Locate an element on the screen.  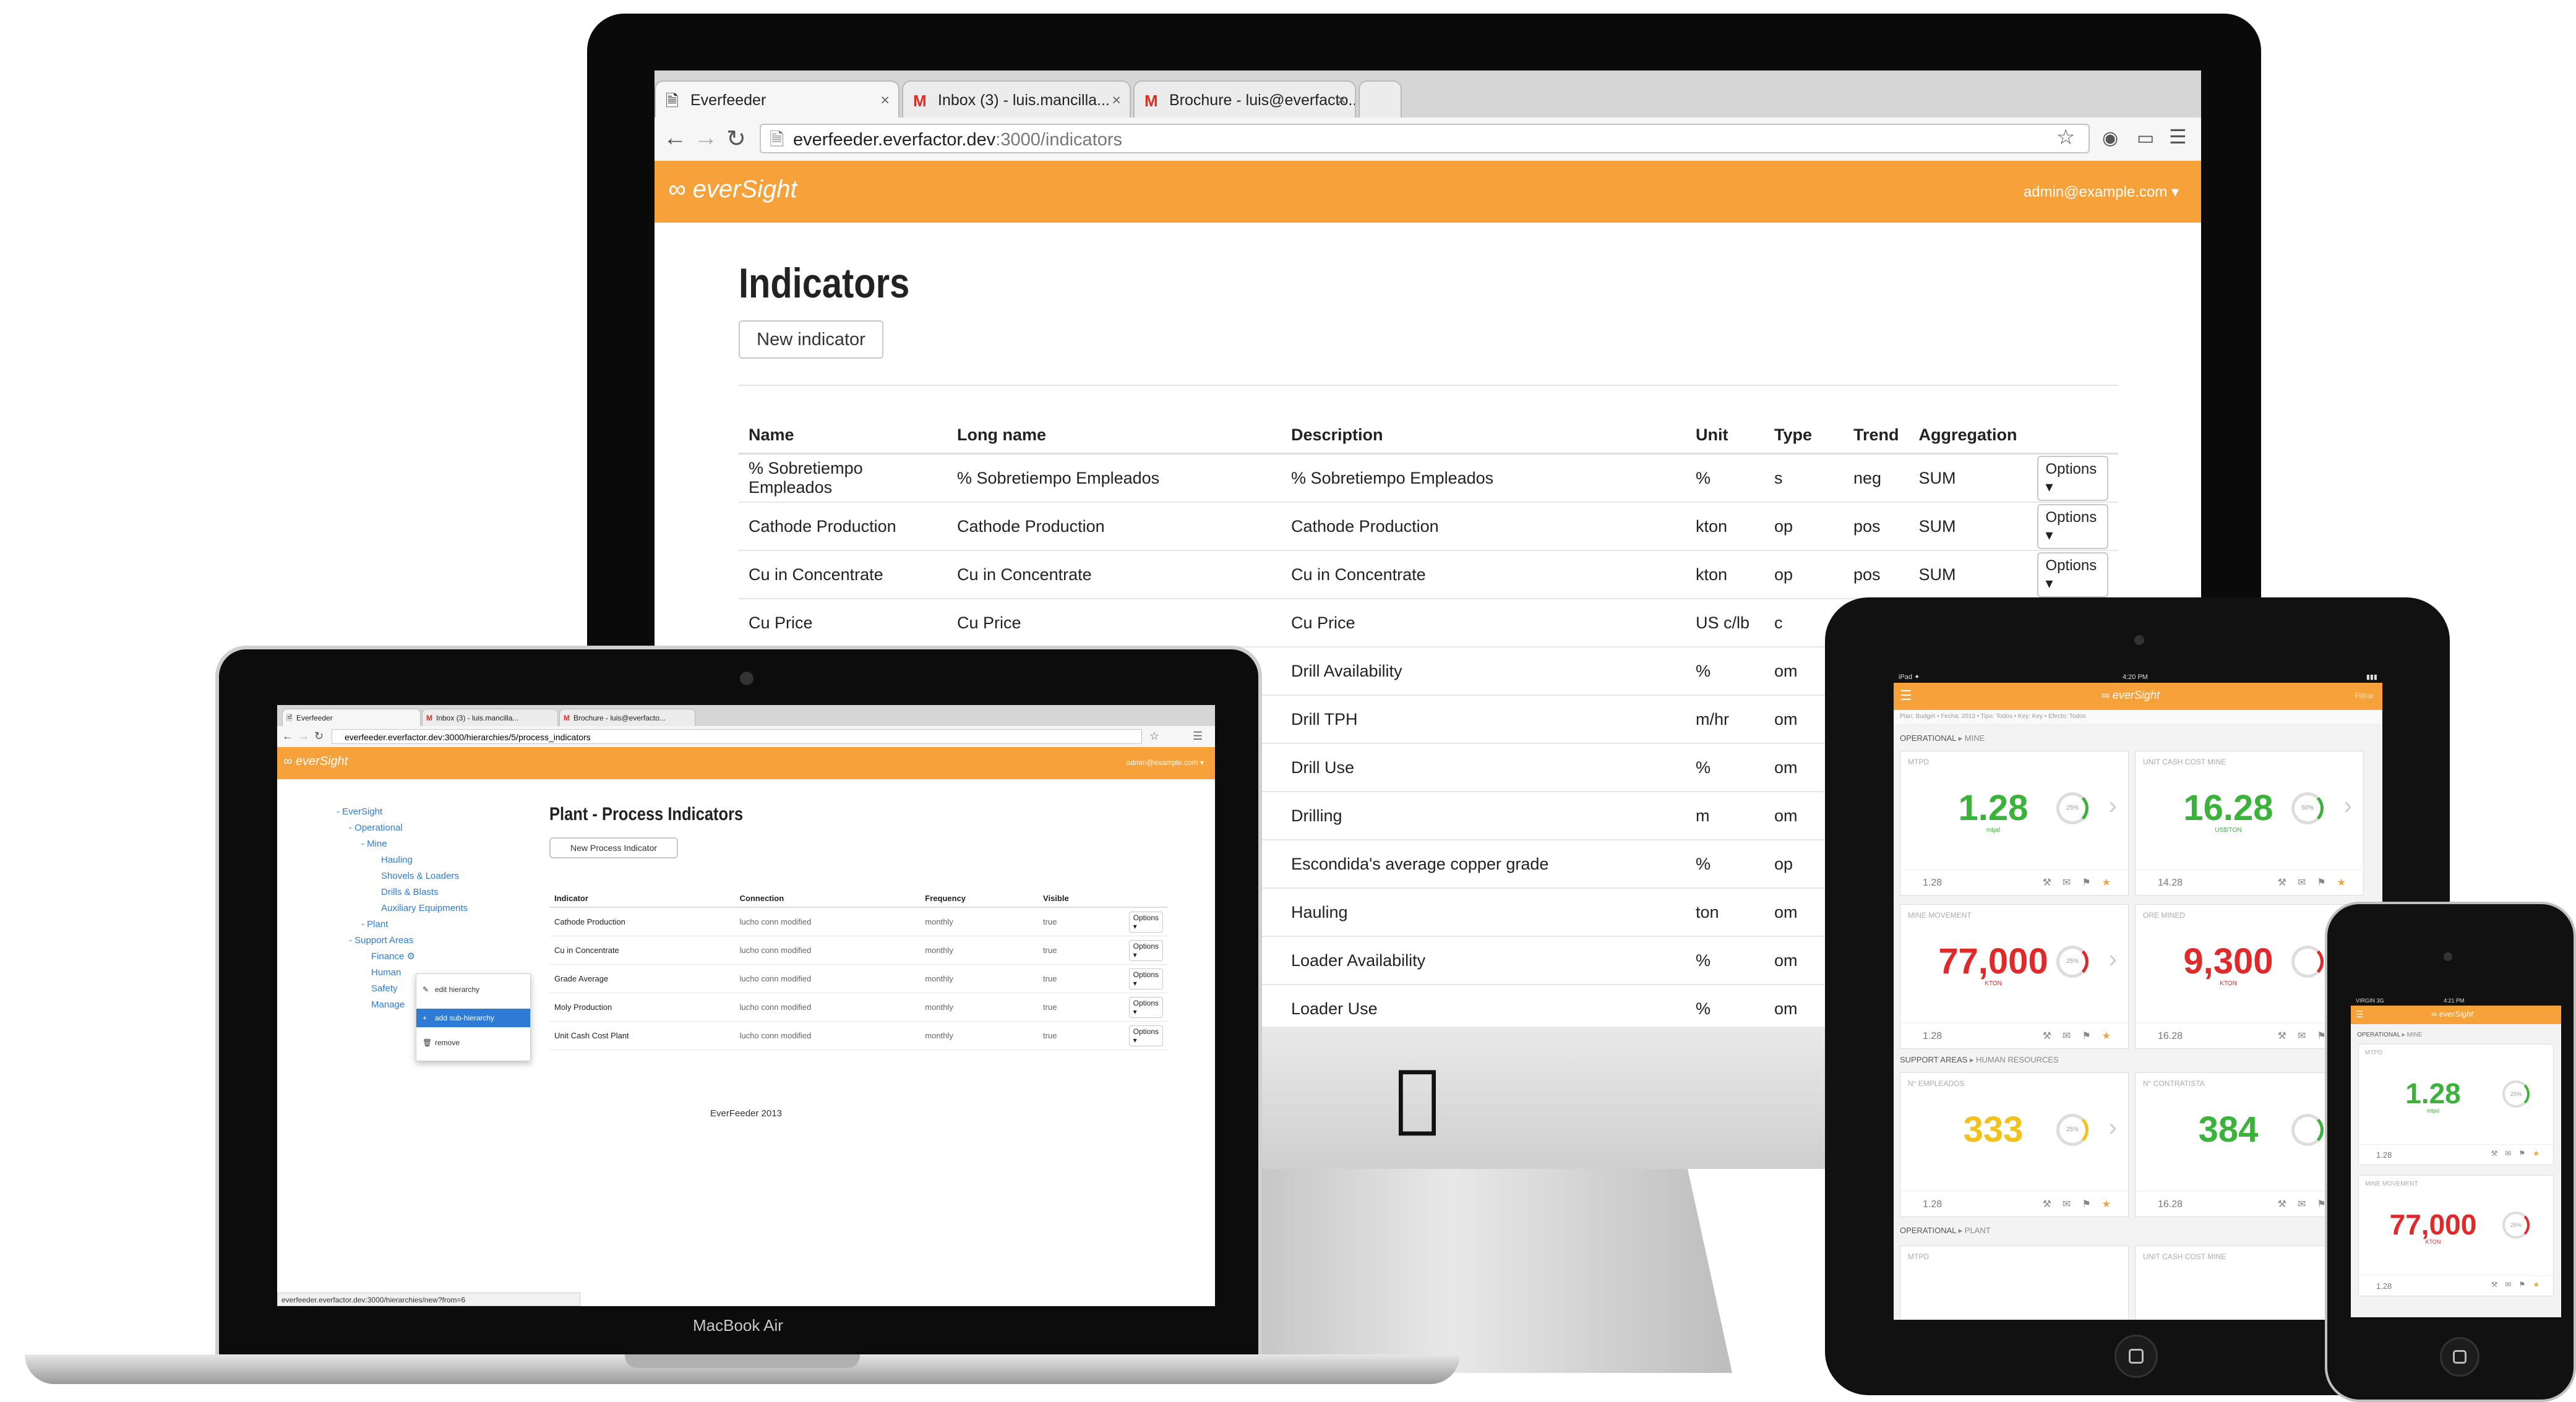
tree-item-hauling: Hauling is located at coordinates (403, 860).